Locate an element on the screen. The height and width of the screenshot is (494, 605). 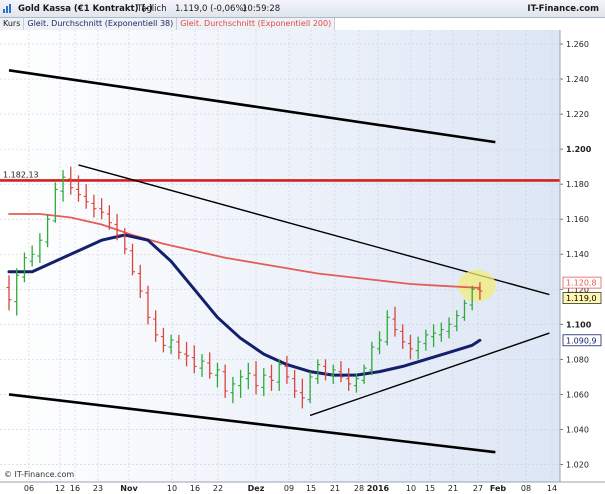
ema200-tag-text: 1.120,8 is located at coordinates (581, 283).